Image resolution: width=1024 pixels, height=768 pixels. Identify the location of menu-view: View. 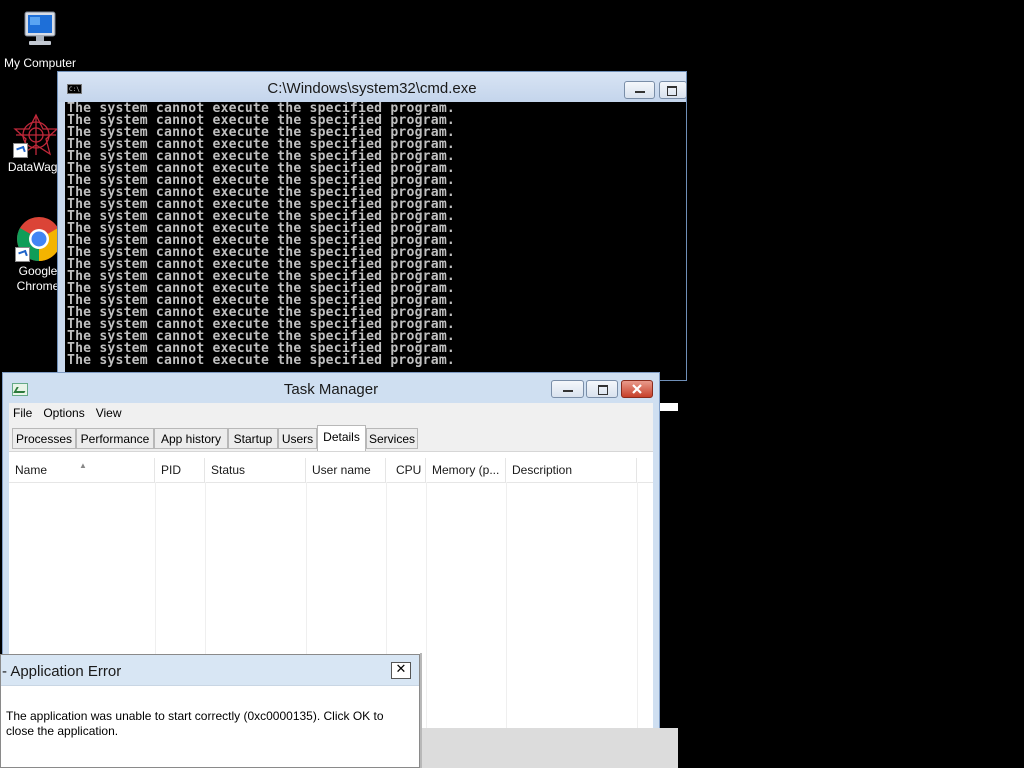
(109, 413).